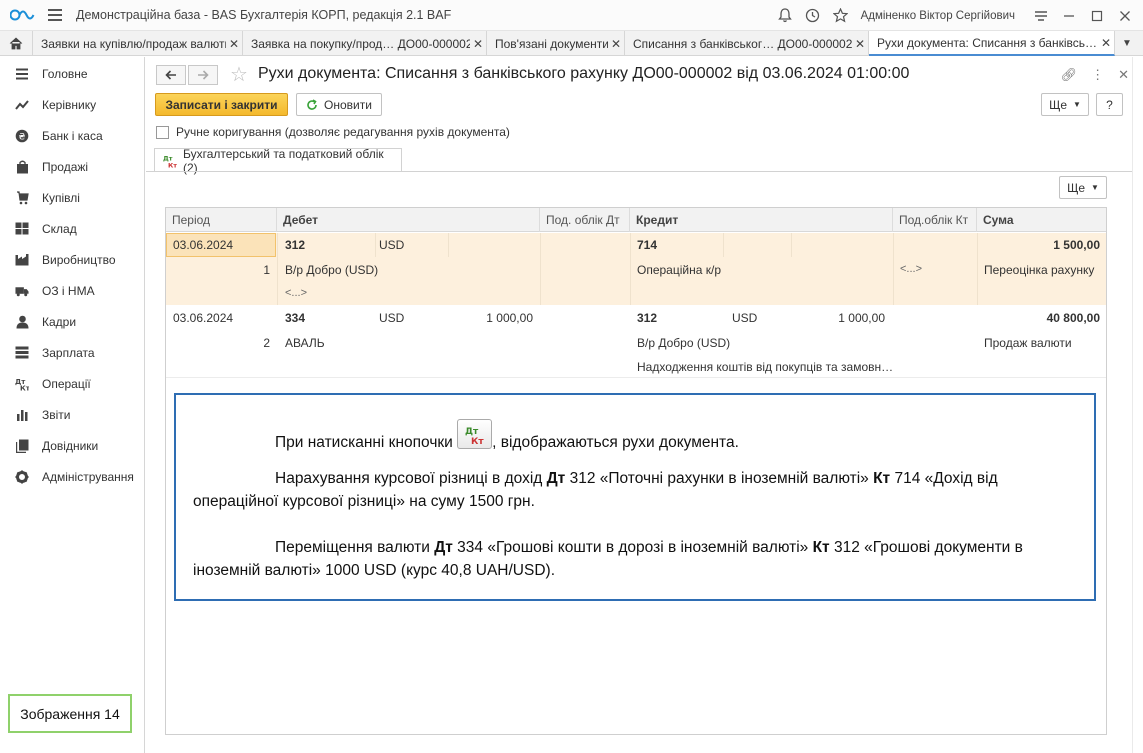  Describe the element at coordinates (332, 270) in the screenshot. I see `debit-subconto-1: В/р Добро (USD)` at that location.